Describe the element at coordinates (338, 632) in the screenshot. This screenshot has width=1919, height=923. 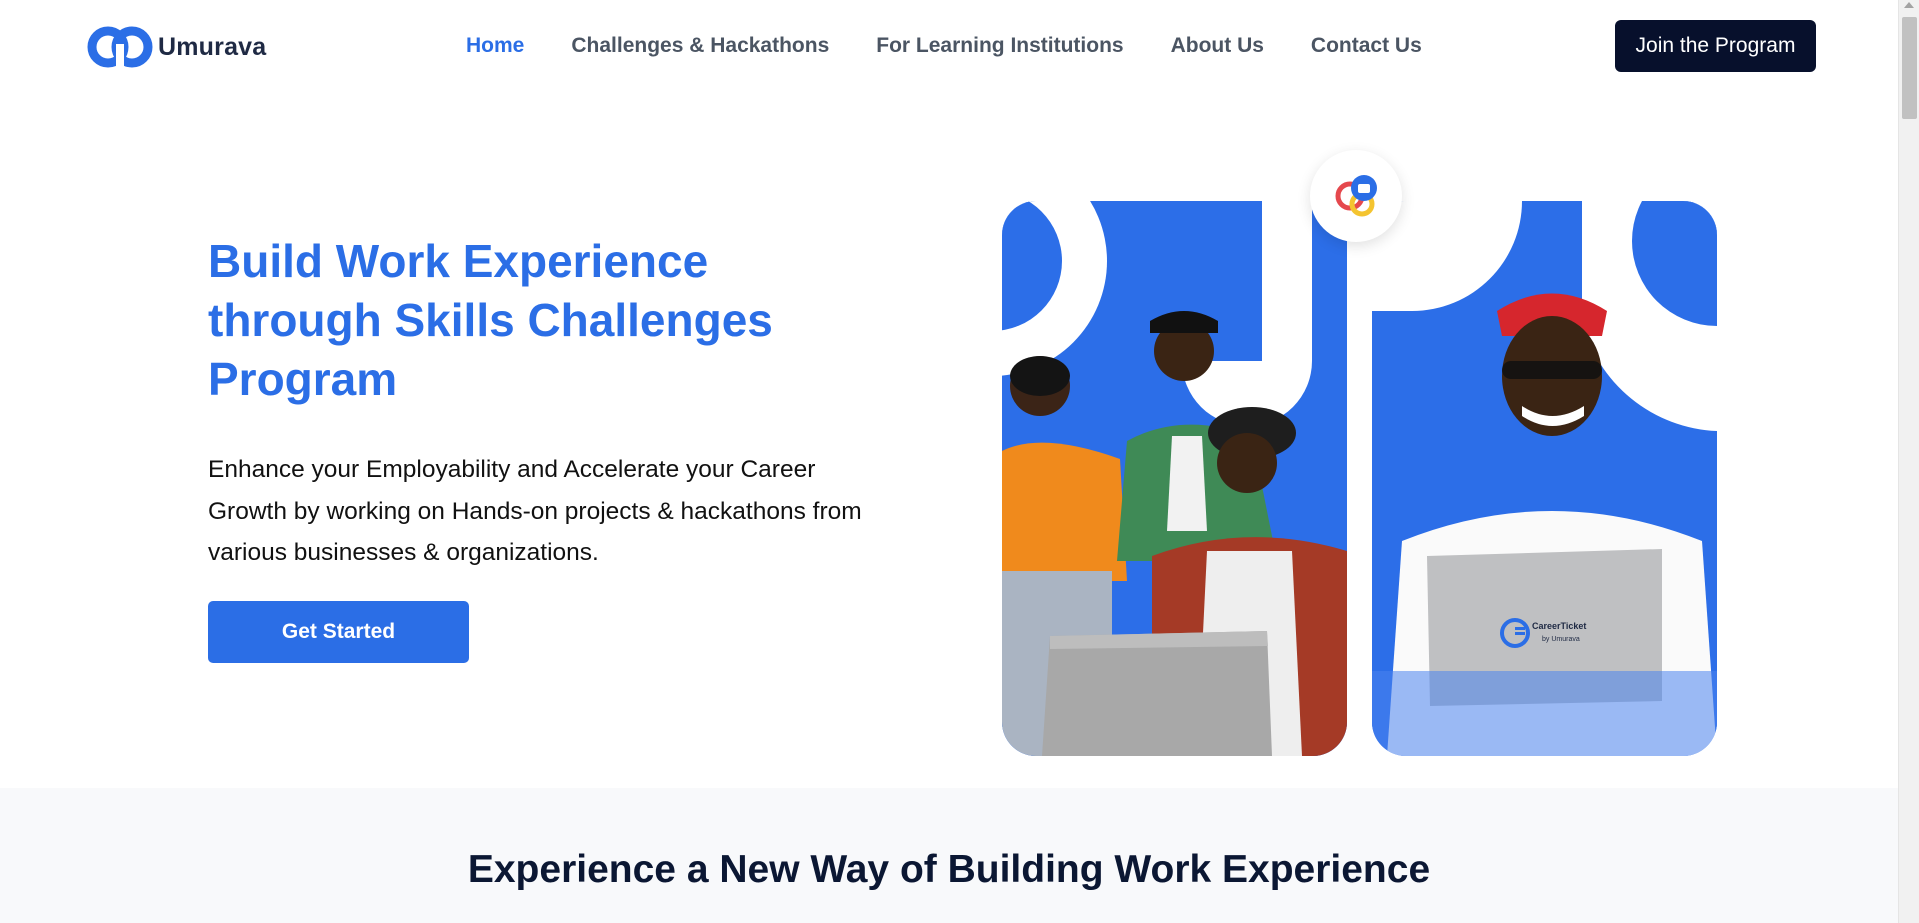
I see `get-started-button: Get Started` at that location.